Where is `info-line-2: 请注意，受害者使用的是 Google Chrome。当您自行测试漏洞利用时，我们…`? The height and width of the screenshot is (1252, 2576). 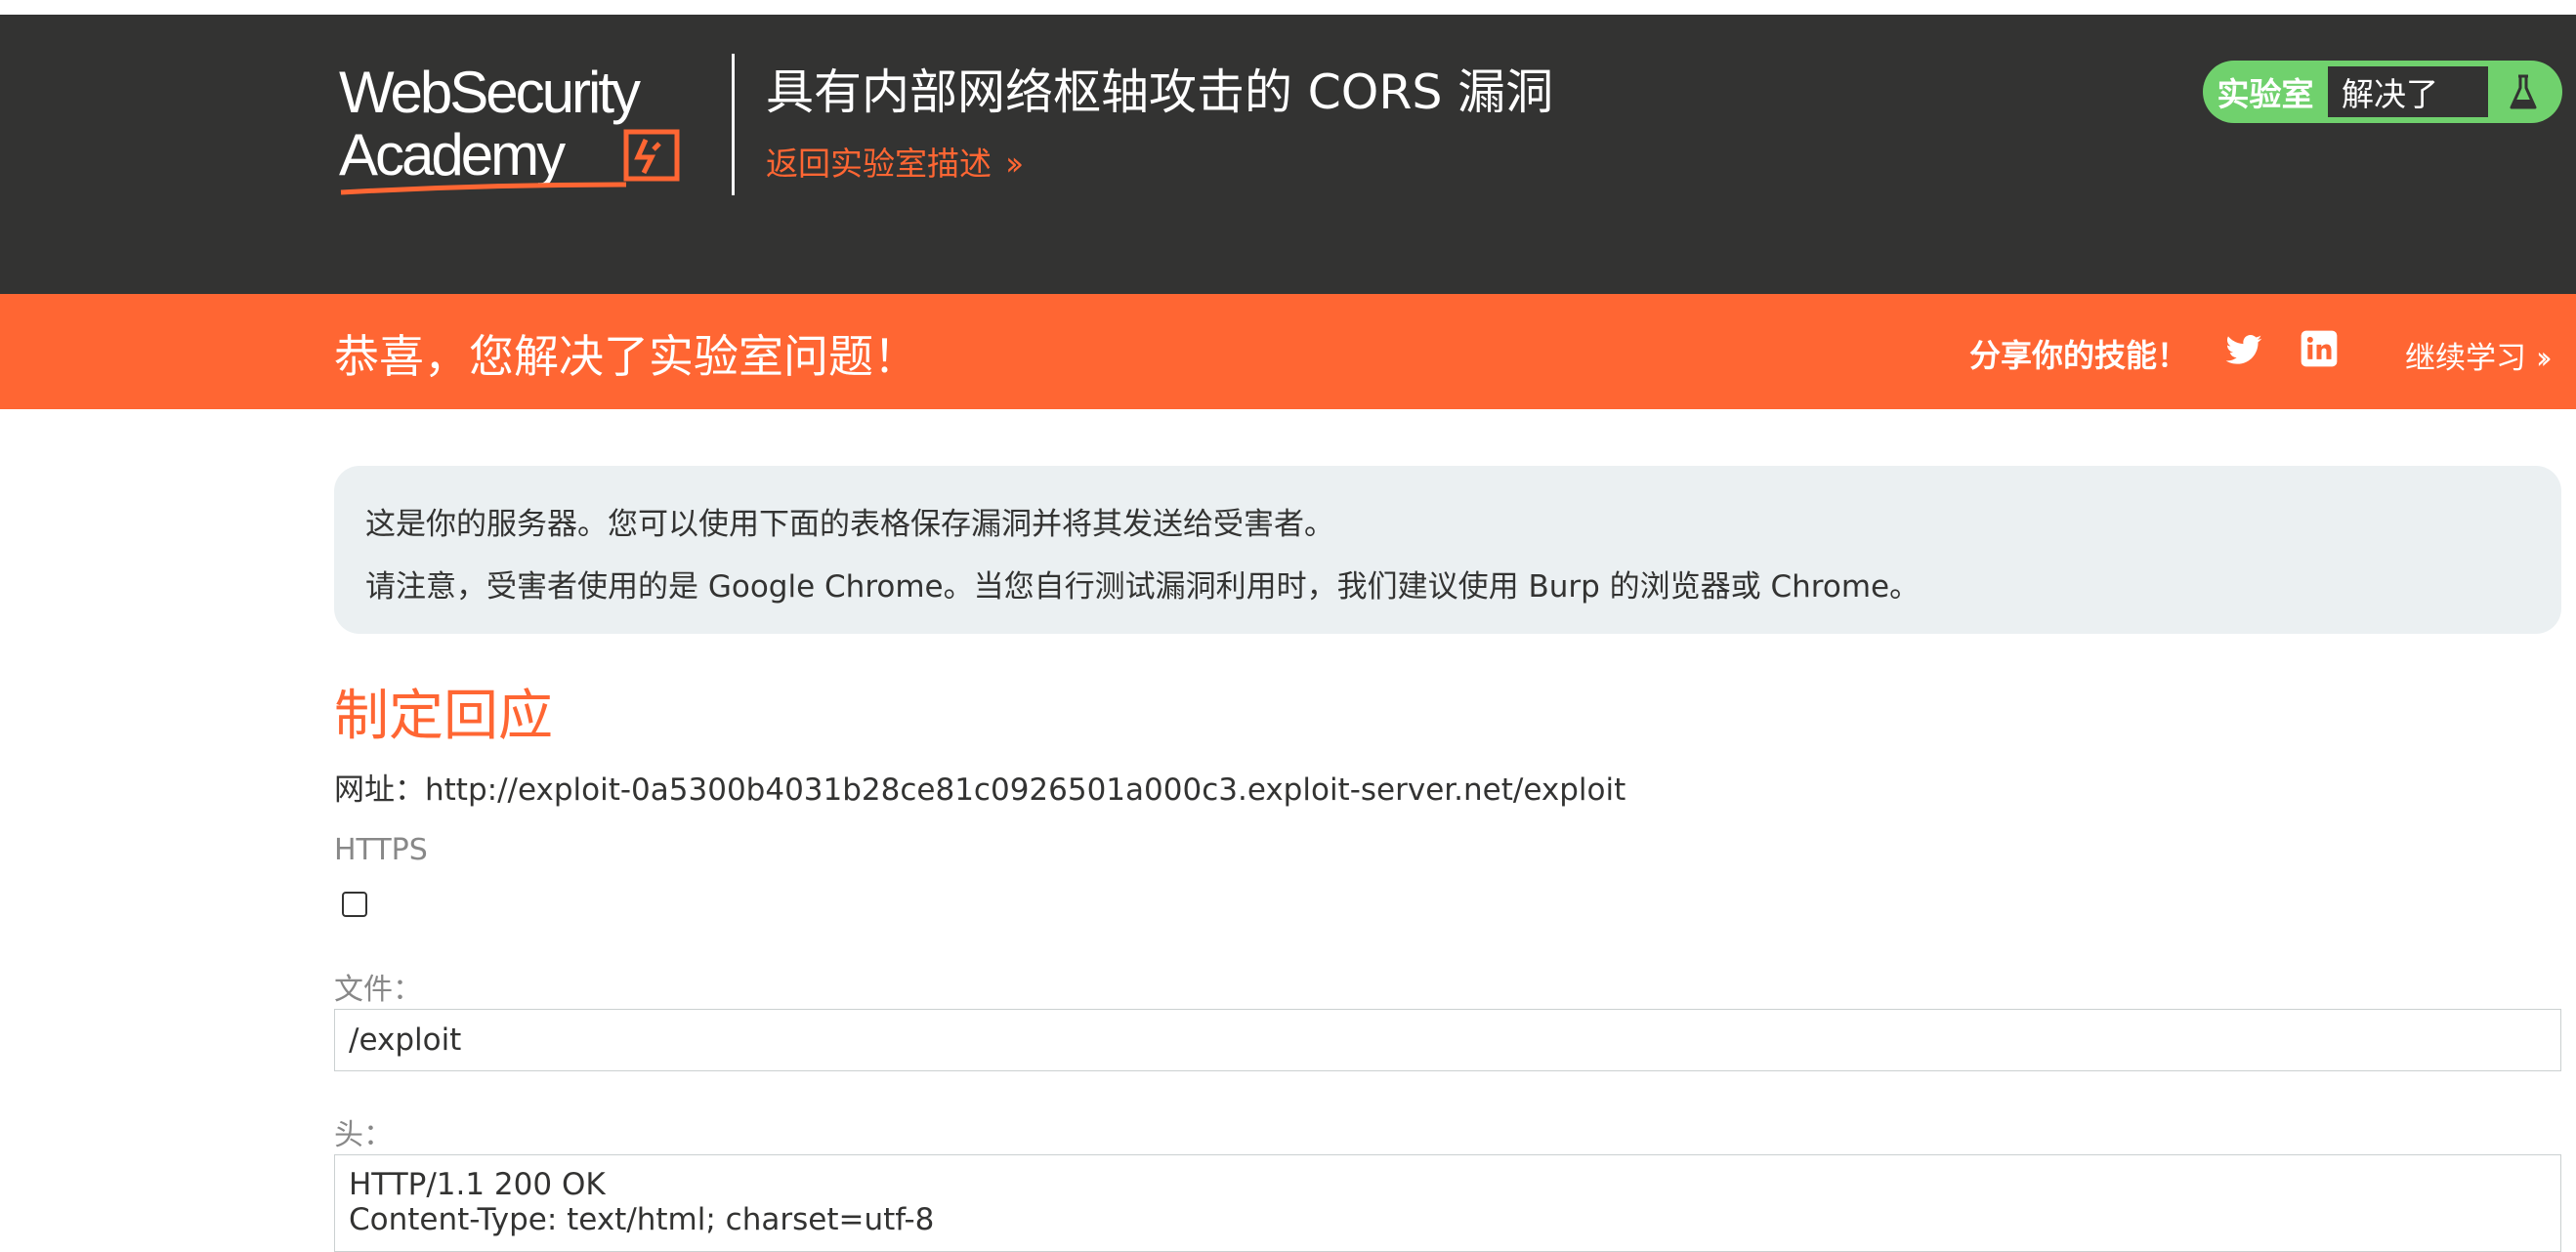
info-line-2: 请注意，受害者使用的是 Google Chrome。当您自行测试漏洞利用时，我们… is located at coordinates (1143, 587).